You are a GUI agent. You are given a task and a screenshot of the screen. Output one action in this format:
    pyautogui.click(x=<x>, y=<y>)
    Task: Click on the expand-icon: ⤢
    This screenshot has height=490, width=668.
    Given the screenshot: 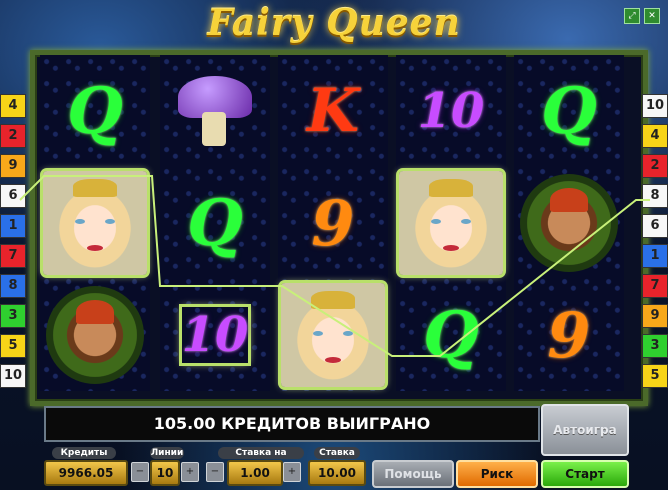 What is the action you would take?
    pyautogui.click(x=632, y=16)
    